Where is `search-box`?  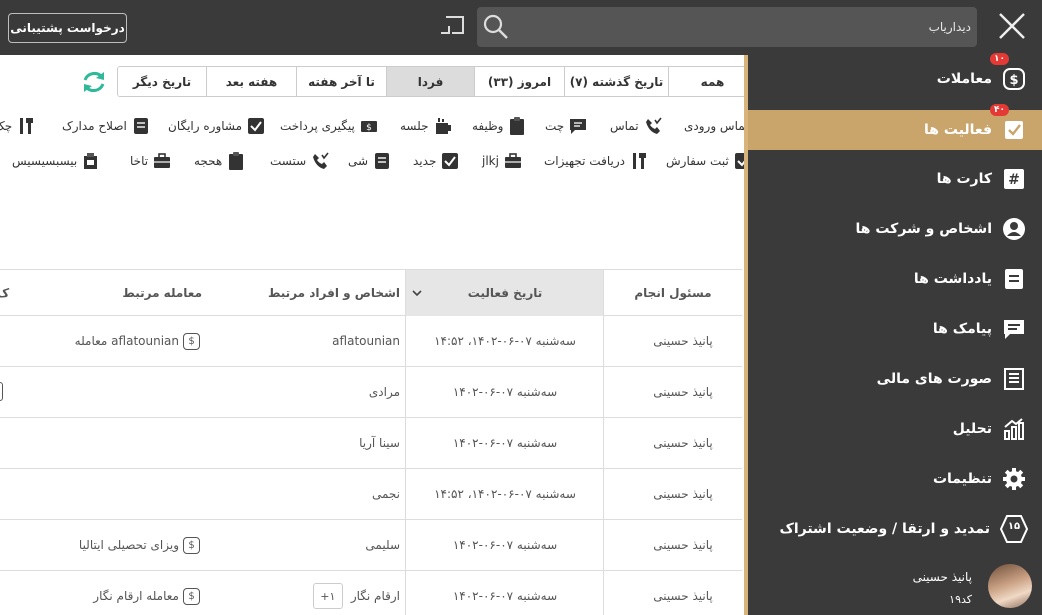
search-box is located at coordinates (727, 27).